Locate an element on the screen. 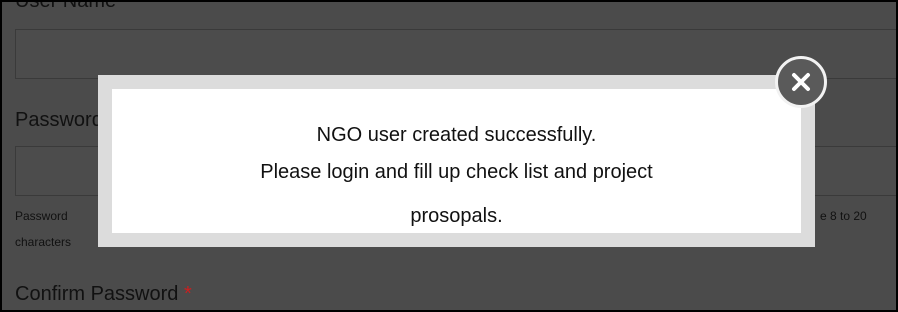 This screenshot has width=898, height=312. modal-close-button is located at coordinates (801, 82).